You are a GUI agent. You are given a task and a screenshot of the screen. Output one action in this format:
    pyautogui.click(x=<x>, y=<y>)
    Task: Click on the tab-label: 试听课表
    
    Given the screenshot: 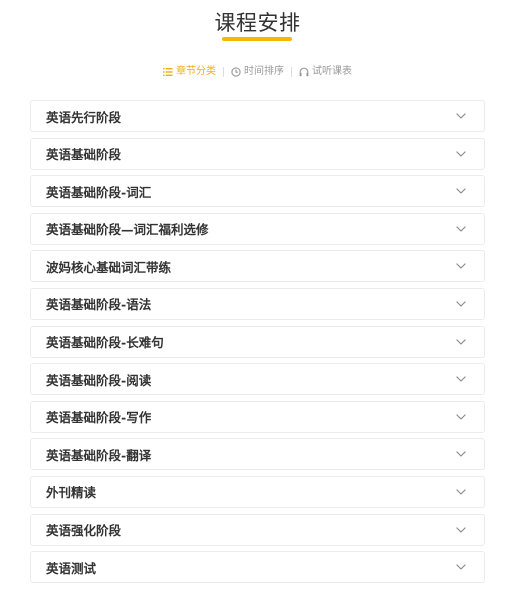 What is the action you would take?
    pyautogui.click(x=332, y=71)
    